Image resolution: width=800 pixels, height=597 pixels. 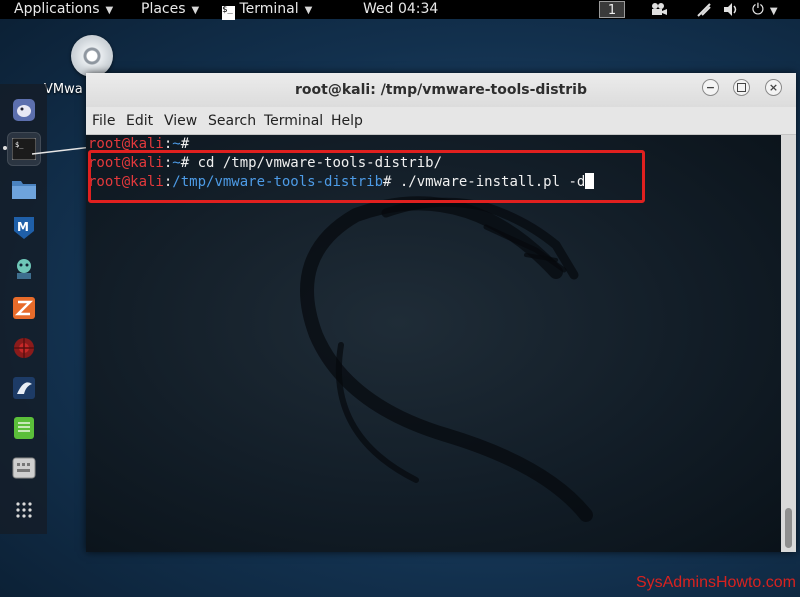 I want to click on disc-icon, so click(x=92, y=56).